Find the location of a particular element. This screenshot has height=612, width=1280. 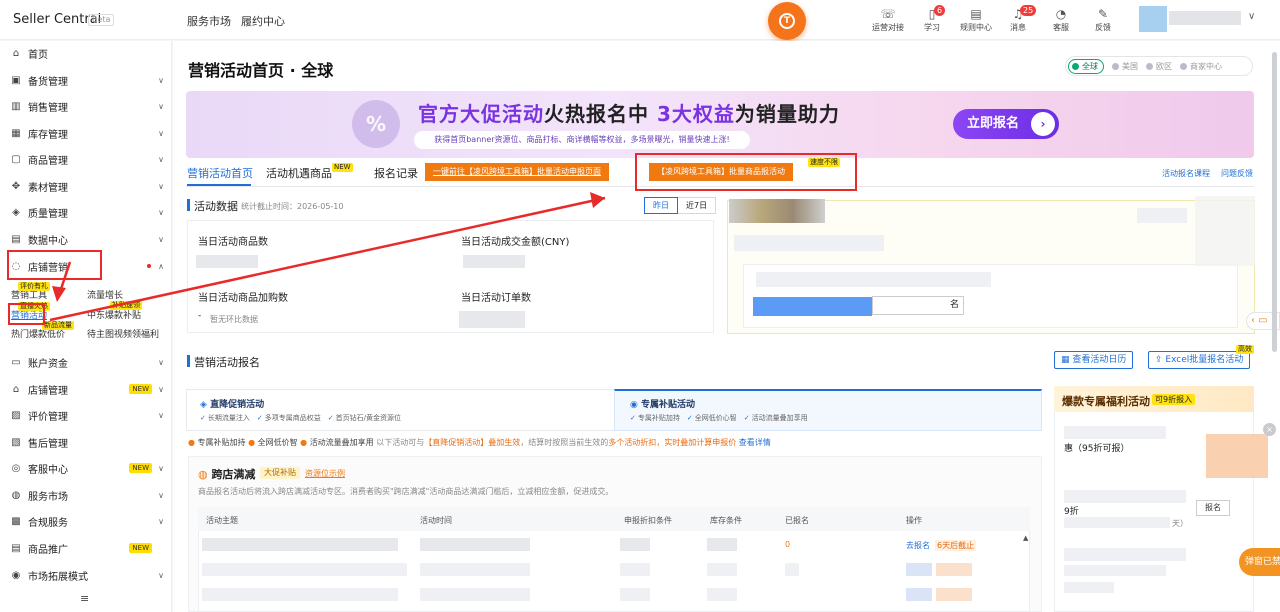

store-icon: ⌂ is located at coordinates (16, 389).